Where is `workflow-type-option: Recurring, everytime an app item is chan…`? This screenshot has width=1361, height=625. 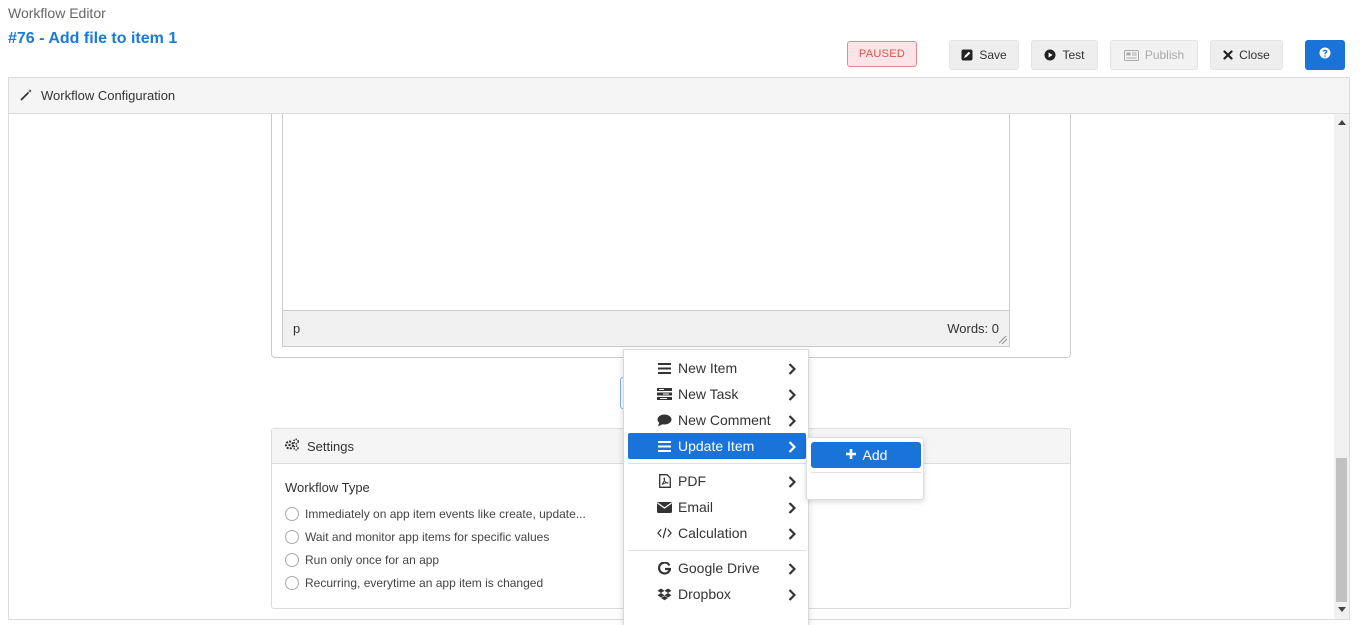
workflow-type-option: Recurring, everytime an app item is chan… is located at coordinates (414, 583).